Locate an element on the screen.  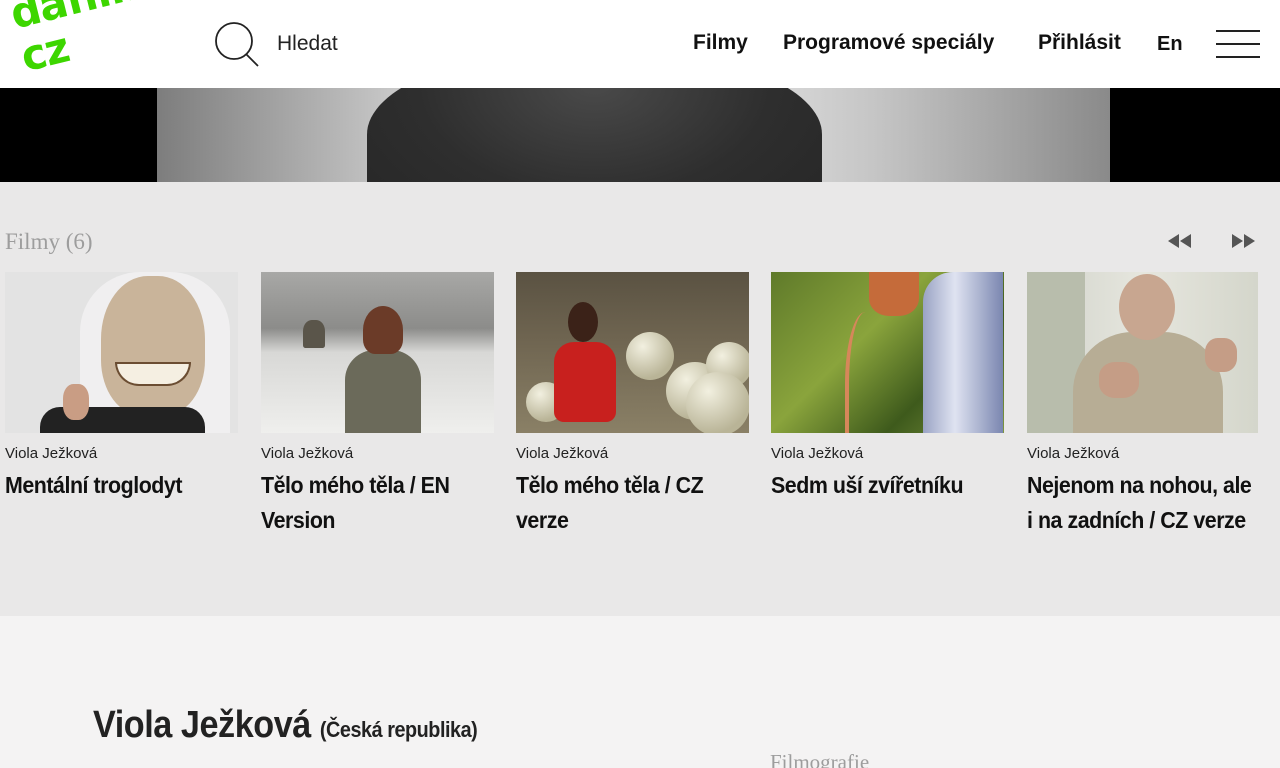
hero-image is located at coordinates (633, 135).